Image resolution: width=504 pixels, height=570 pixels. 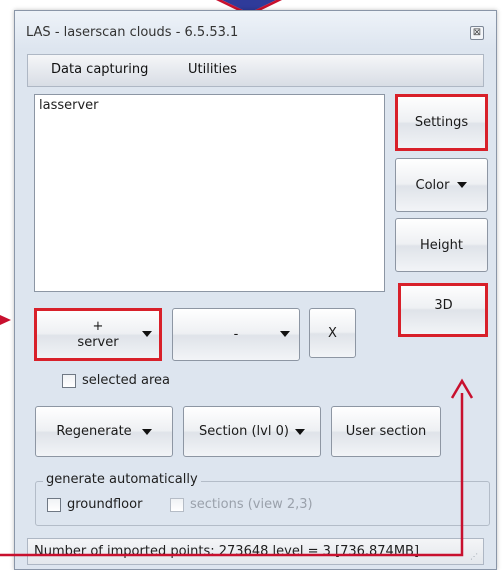 I want to click on sections-label: sections (view 2,3), so click(x=251, y=504).